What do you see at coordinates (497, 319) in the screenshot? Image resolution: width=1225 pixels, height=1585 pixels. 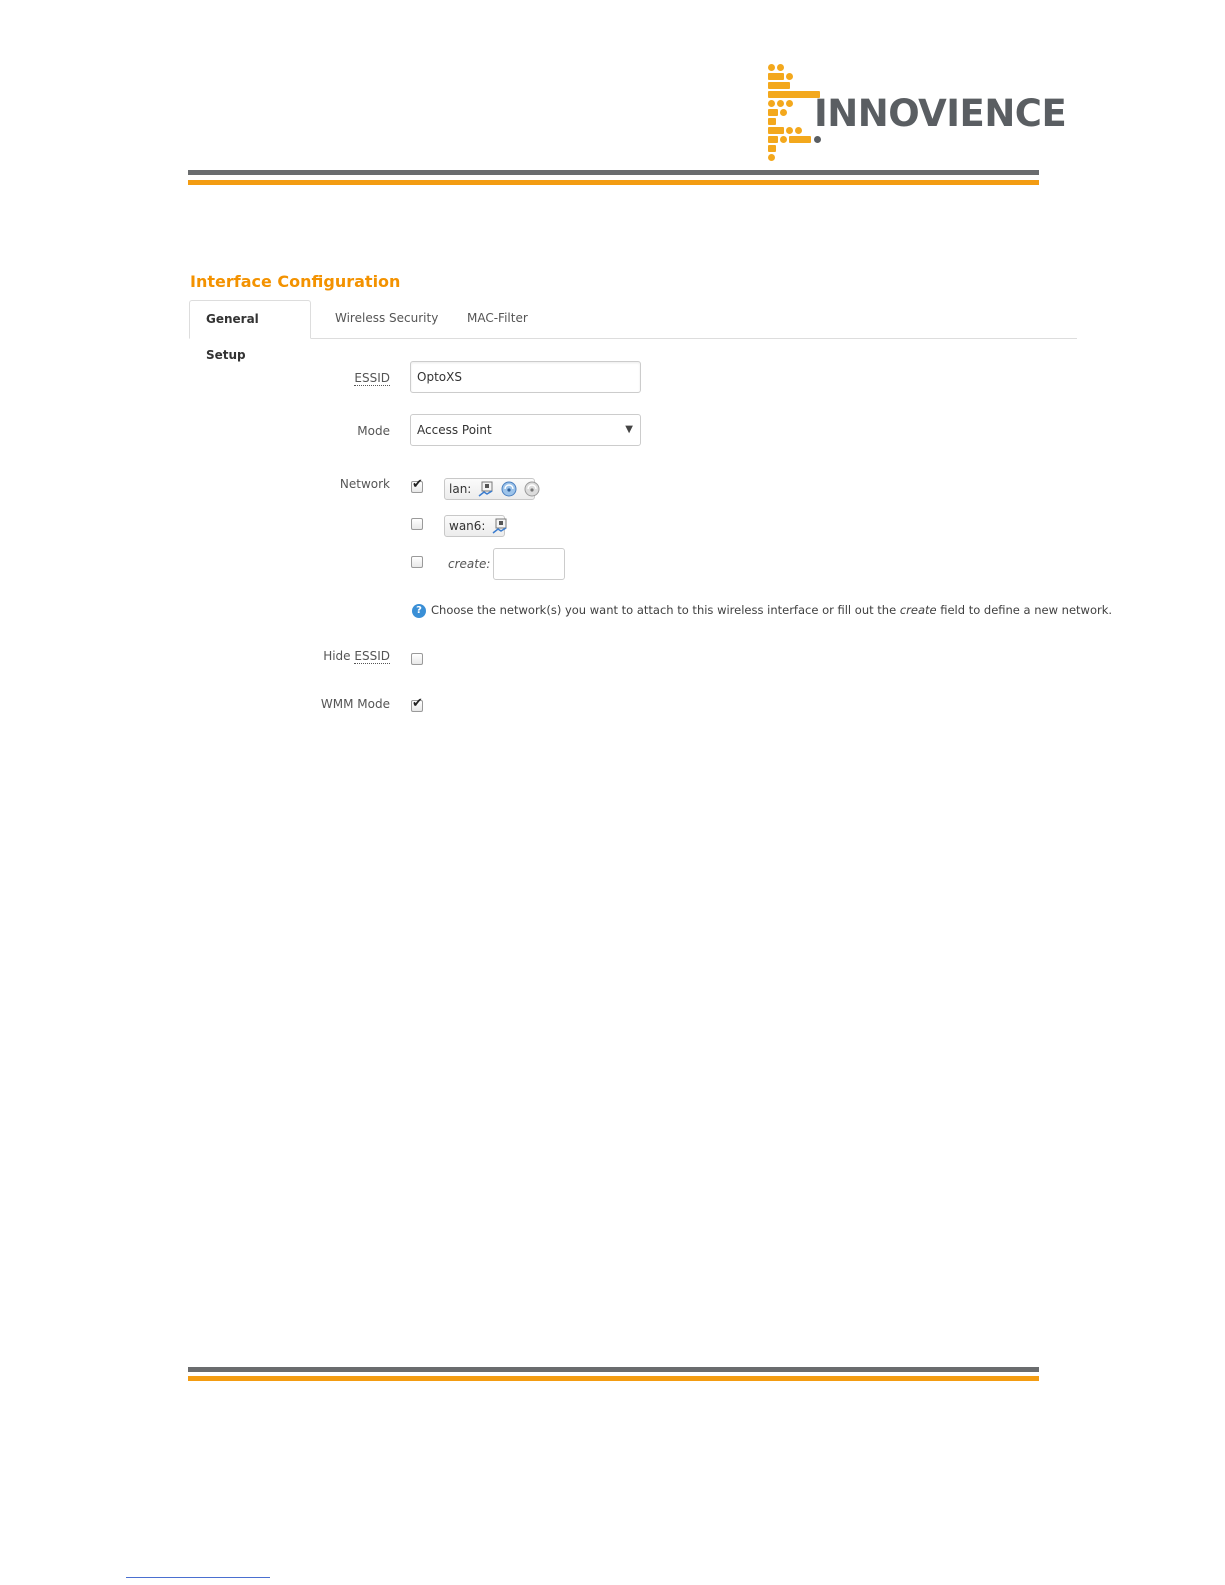 I see `tab-mac-filter: MAC-Filter` at bounding box center [497, 319].